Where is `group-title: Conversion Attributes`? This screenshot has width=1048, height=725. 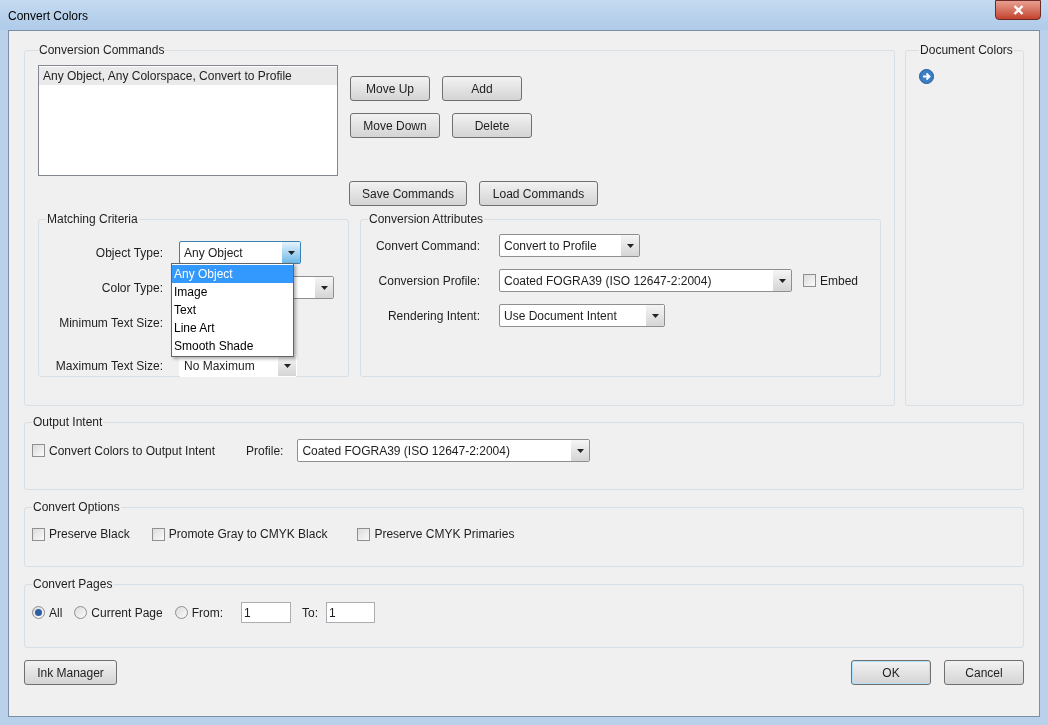
group-title: Conversion Attributes is located at coordinates (426, 219).